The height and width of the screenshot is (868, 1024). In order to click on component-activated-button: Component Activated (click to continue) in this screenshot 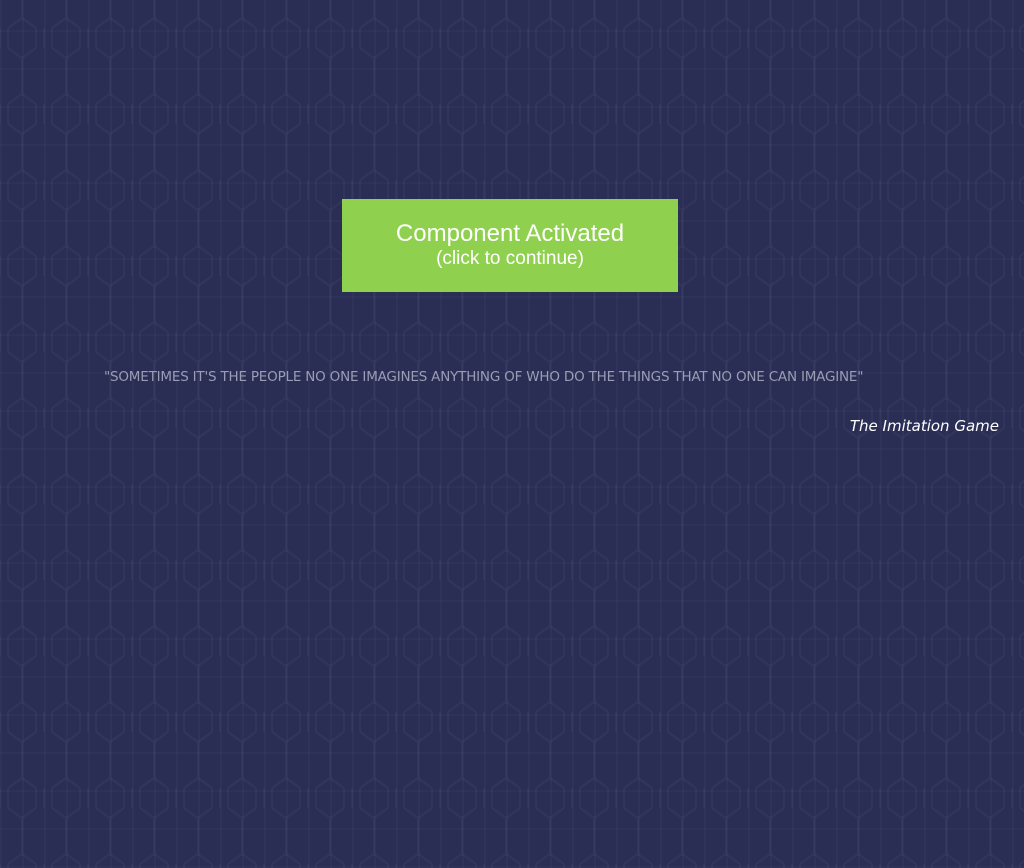, I will do `click(510, 245)`.